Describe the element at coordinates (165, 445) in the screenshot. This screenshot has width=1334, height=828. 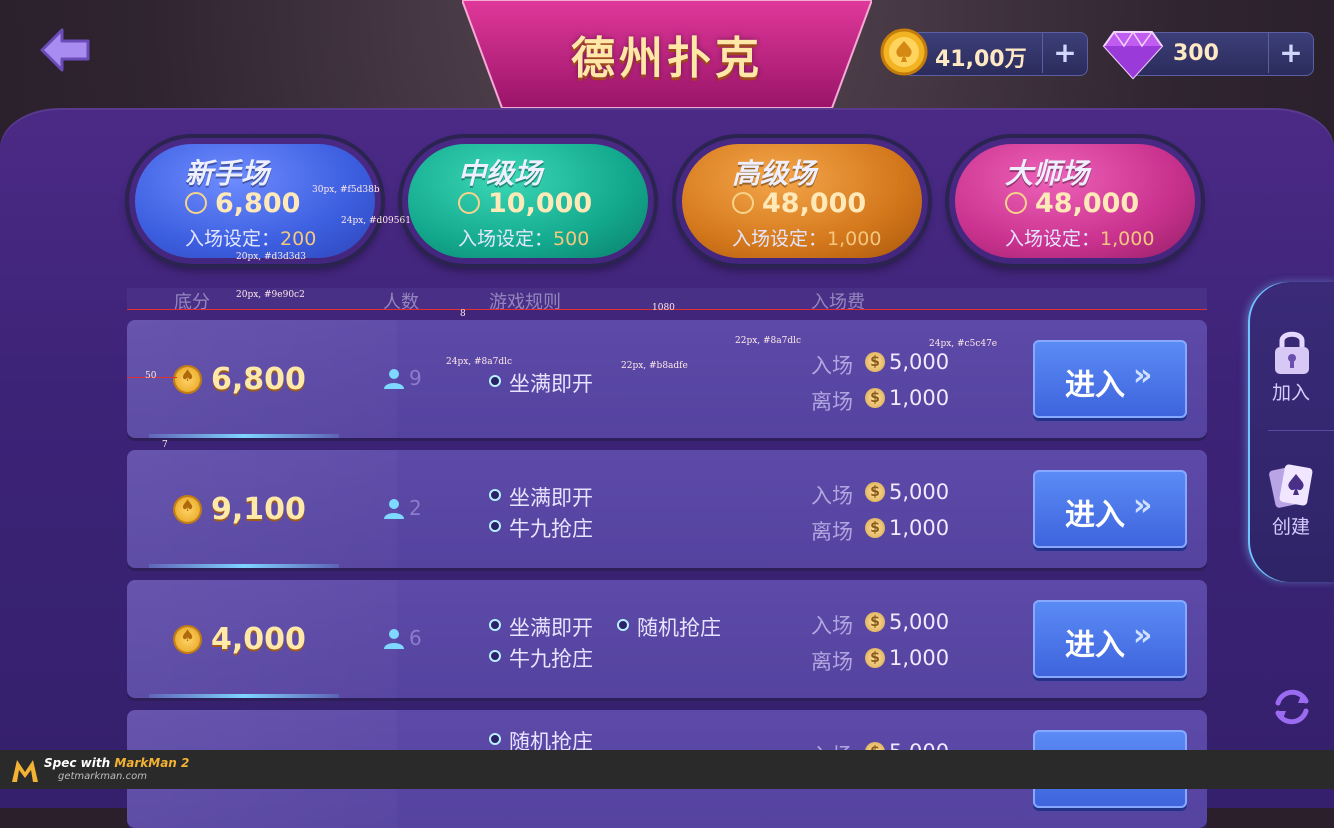
I see `spec-annotation: 7` at that location.